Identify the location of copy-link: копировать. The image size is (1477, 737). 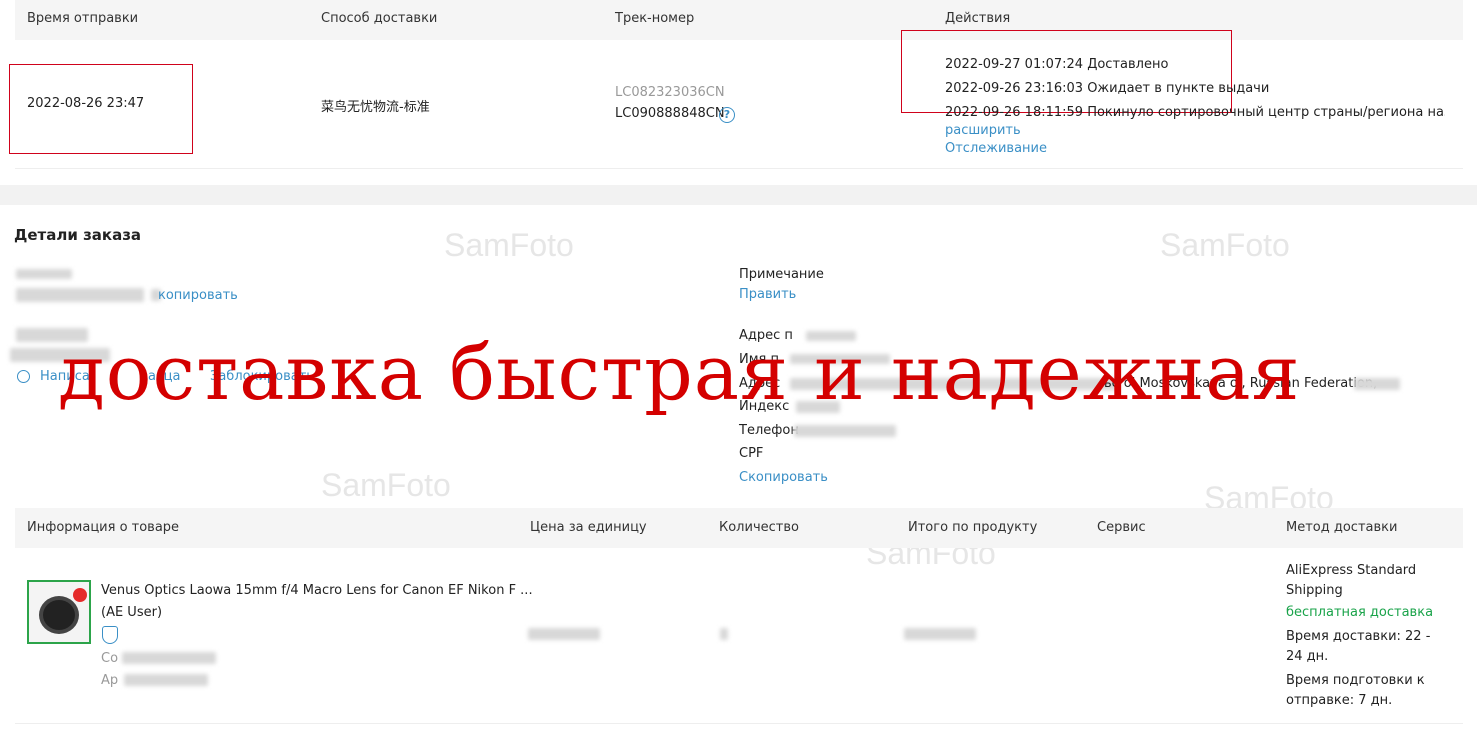
(198, 295).